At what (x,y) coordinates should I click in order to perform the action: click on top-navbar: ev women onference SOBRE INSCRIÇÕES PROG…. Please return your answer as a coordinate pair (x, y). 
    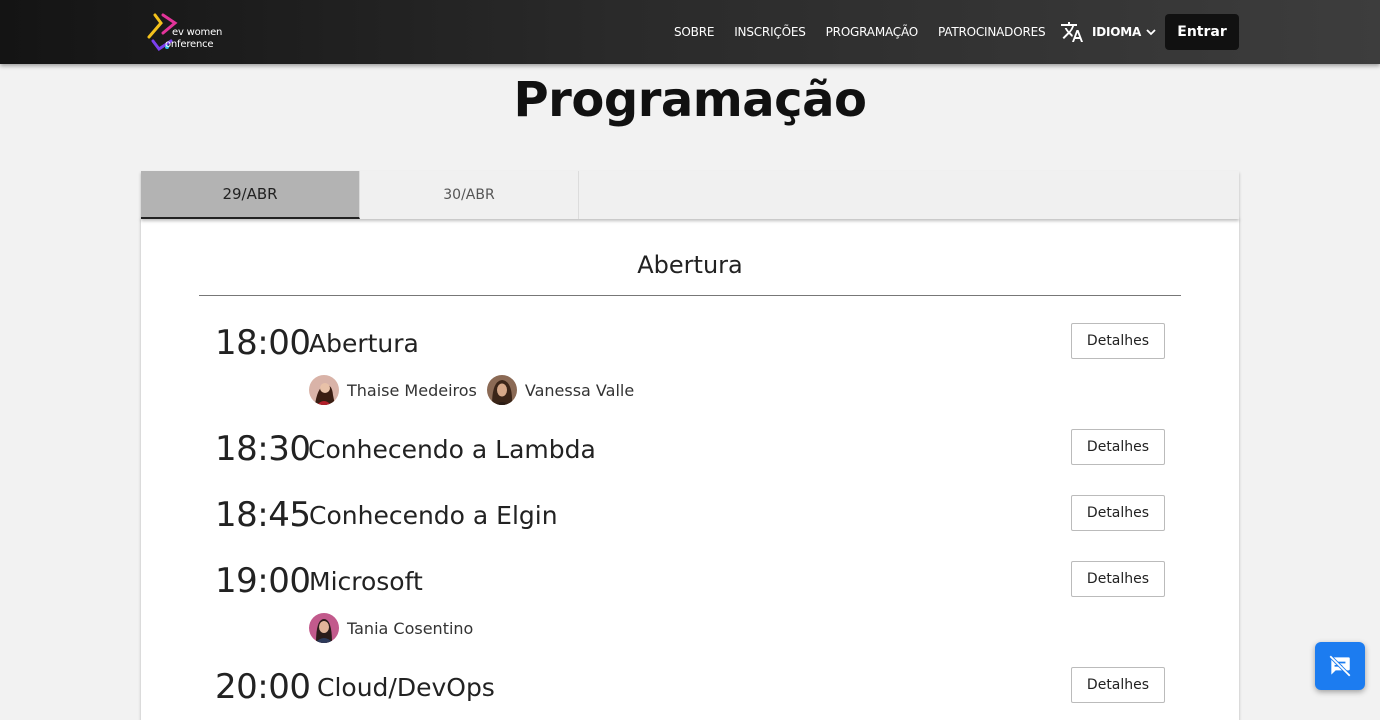
    Looking at the image, I should click on (690, 32).